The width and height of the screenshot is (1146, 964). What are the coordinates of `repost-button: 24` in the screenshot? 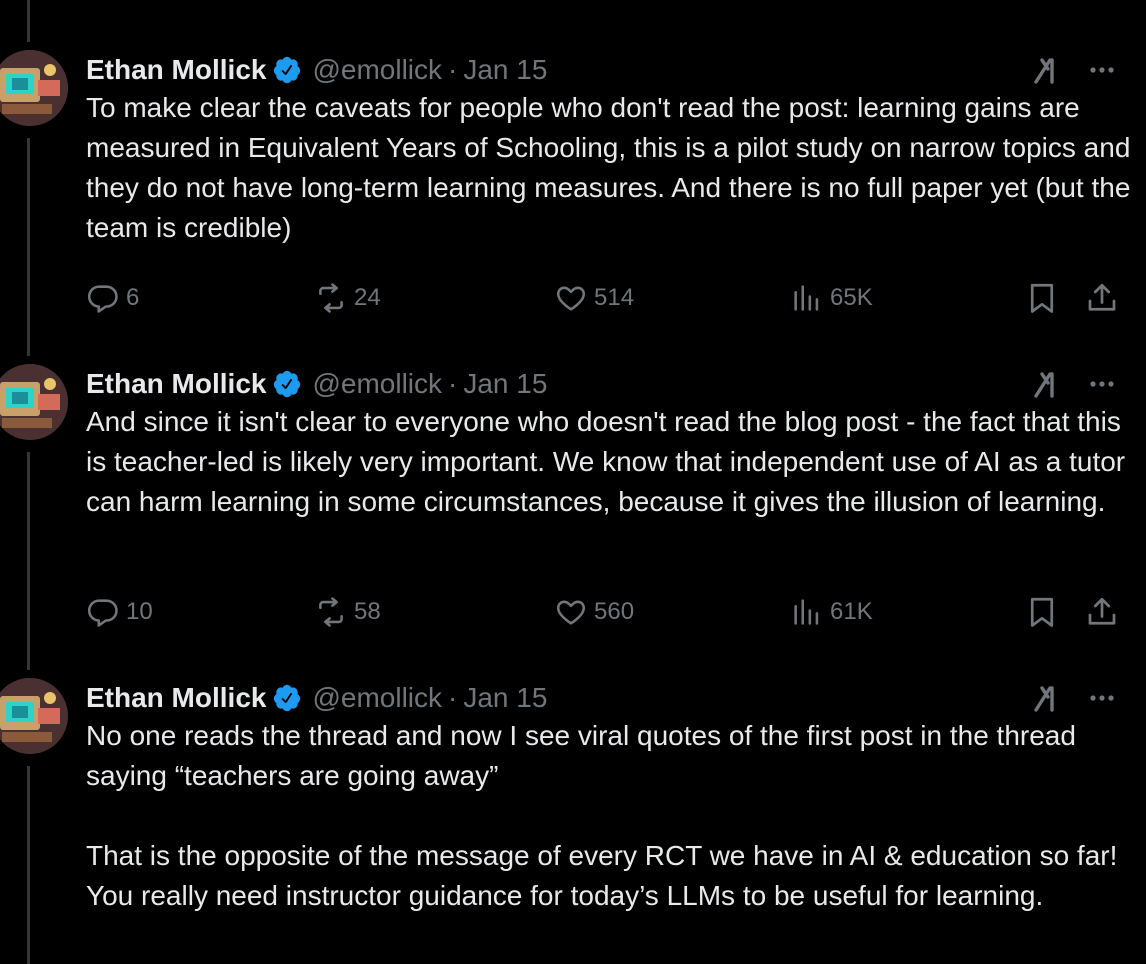 It's located at (347, 298).